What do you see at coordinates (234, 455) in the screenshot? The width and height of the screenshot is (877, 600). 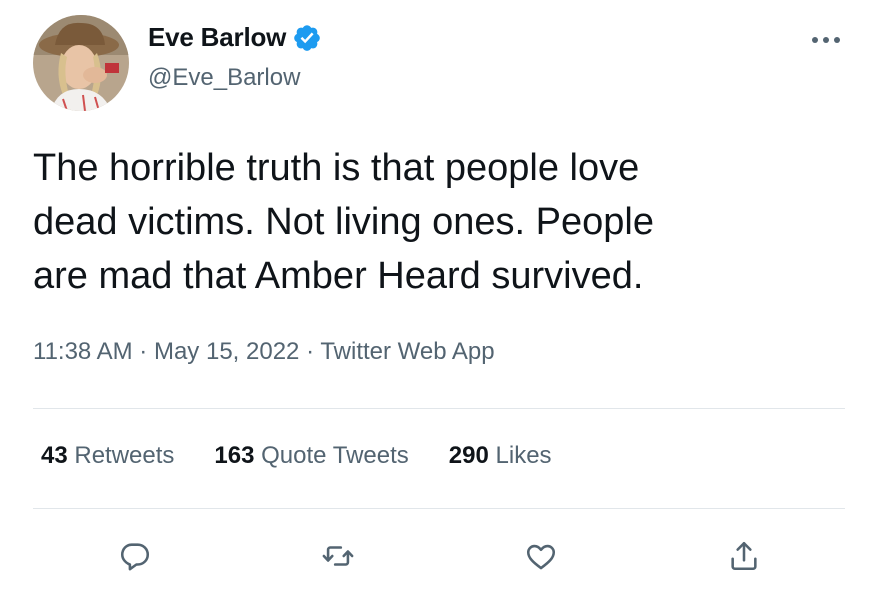 I see `quotes-count: 163` at bounding box center [234, 455].